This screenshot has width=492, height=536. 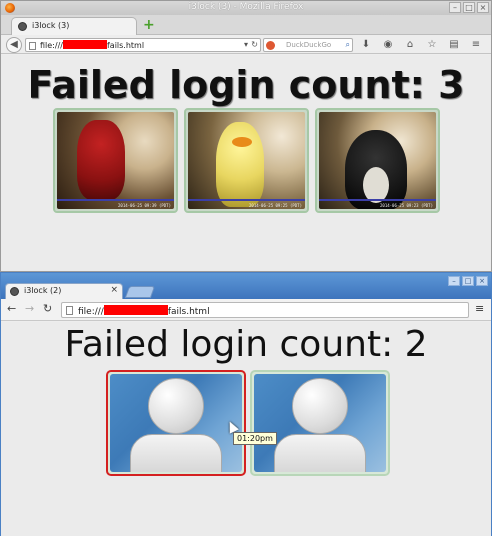 What do you see at coordinates (246, 286) in the screenshot?
I see `chromium-titlebar: i3lock (2) × – □ ×` at bounding box center [246, 286].